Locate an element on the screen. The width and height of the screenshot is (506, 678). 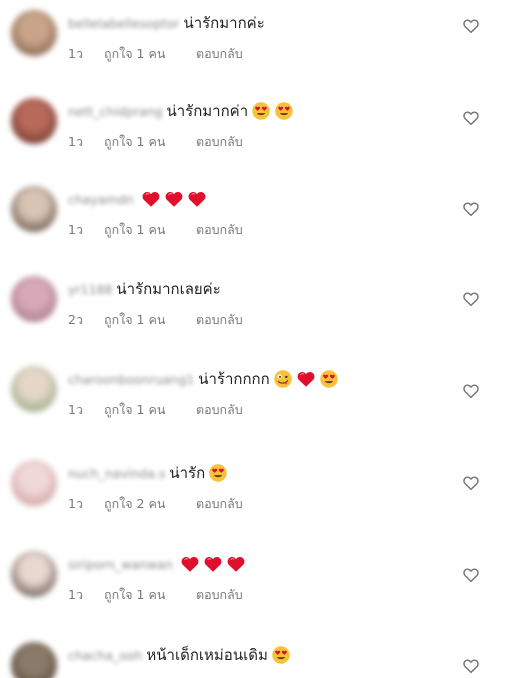
username-link: bellelabellesoptor is located at coordinates (123, 23).